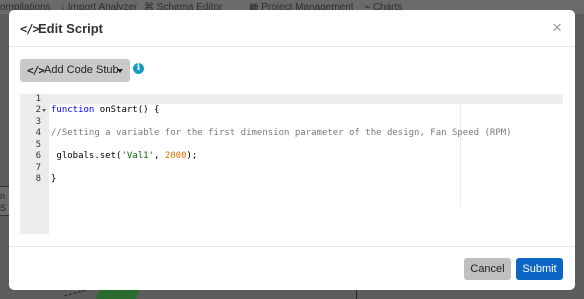  I want to click on string-token: 'Val1', so click(137, 156).